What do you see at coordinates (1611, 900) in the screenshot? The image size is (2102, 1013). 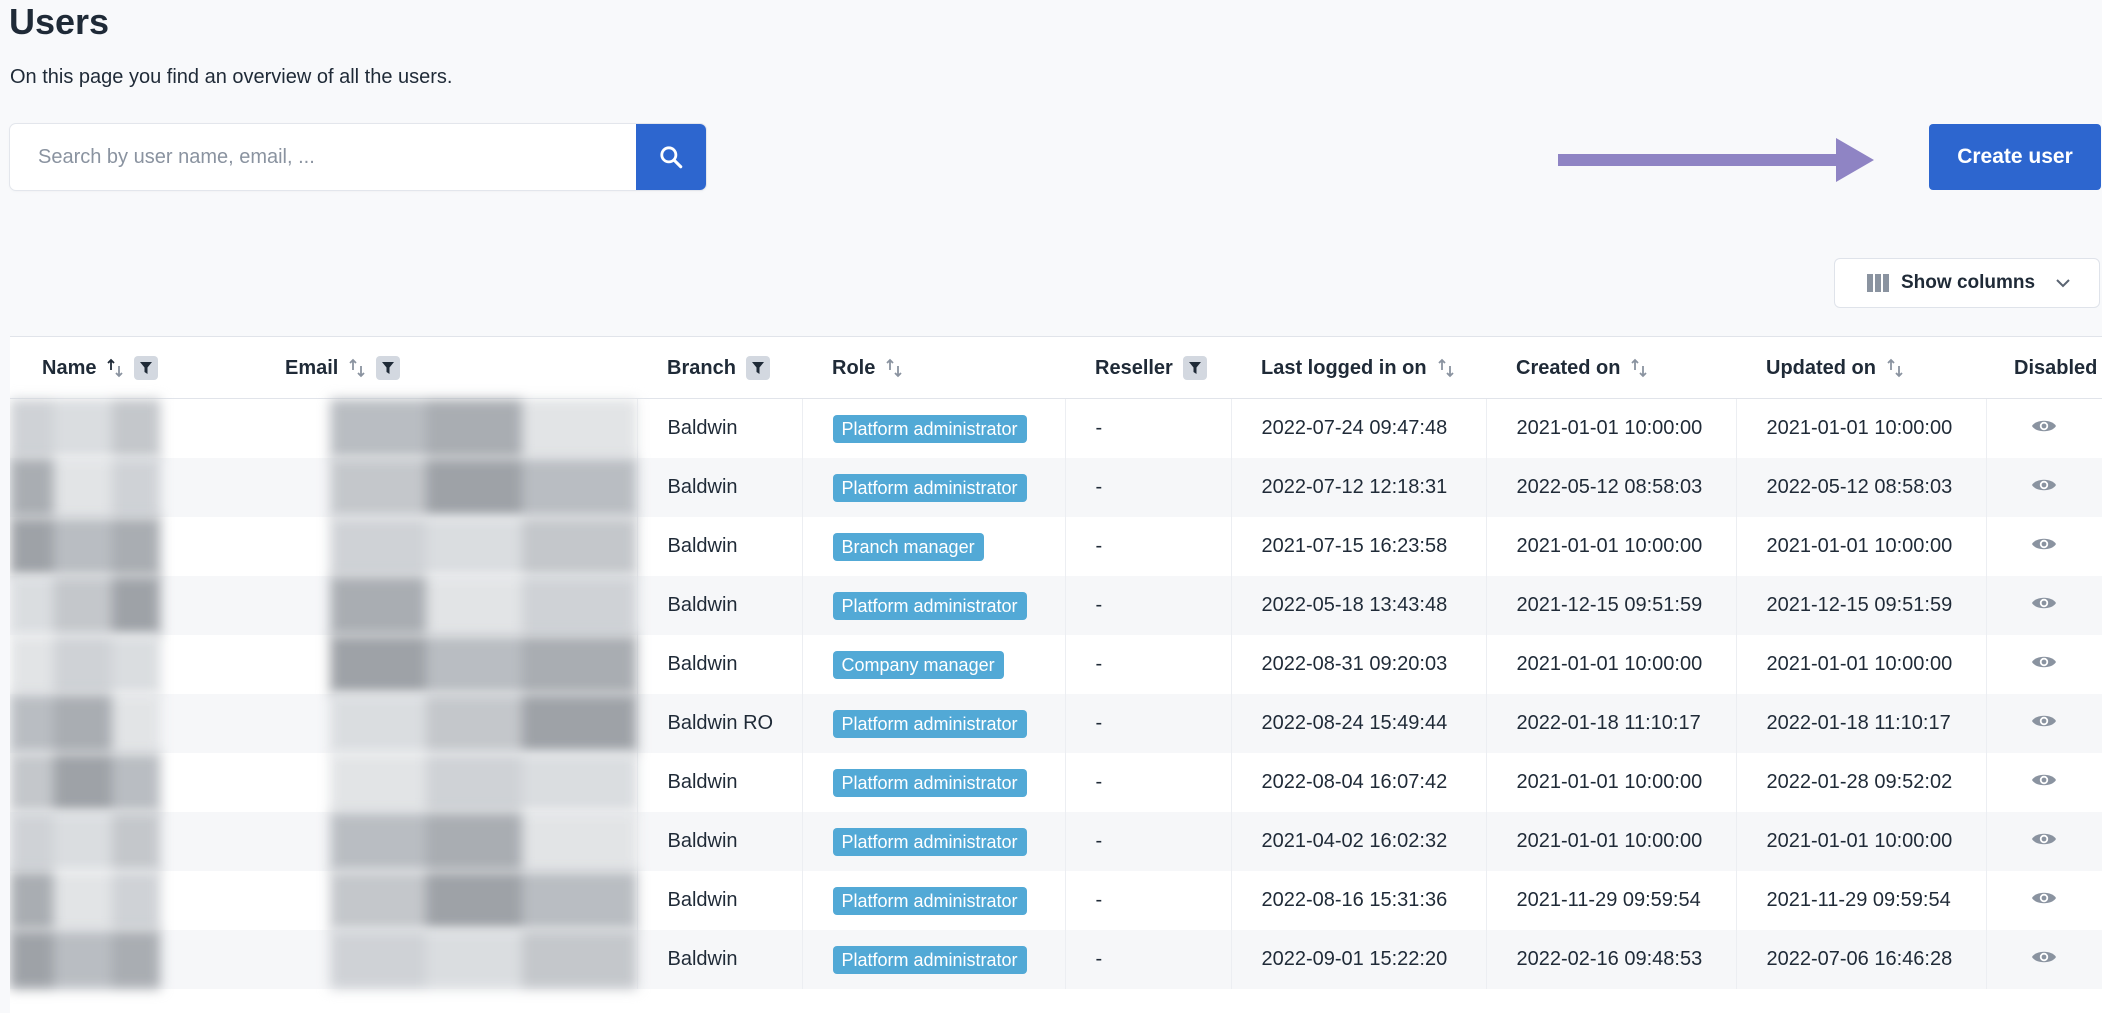 I see `cell-created-on: 2021-11-29 09:59:54` at bounding box center [1611, 900].